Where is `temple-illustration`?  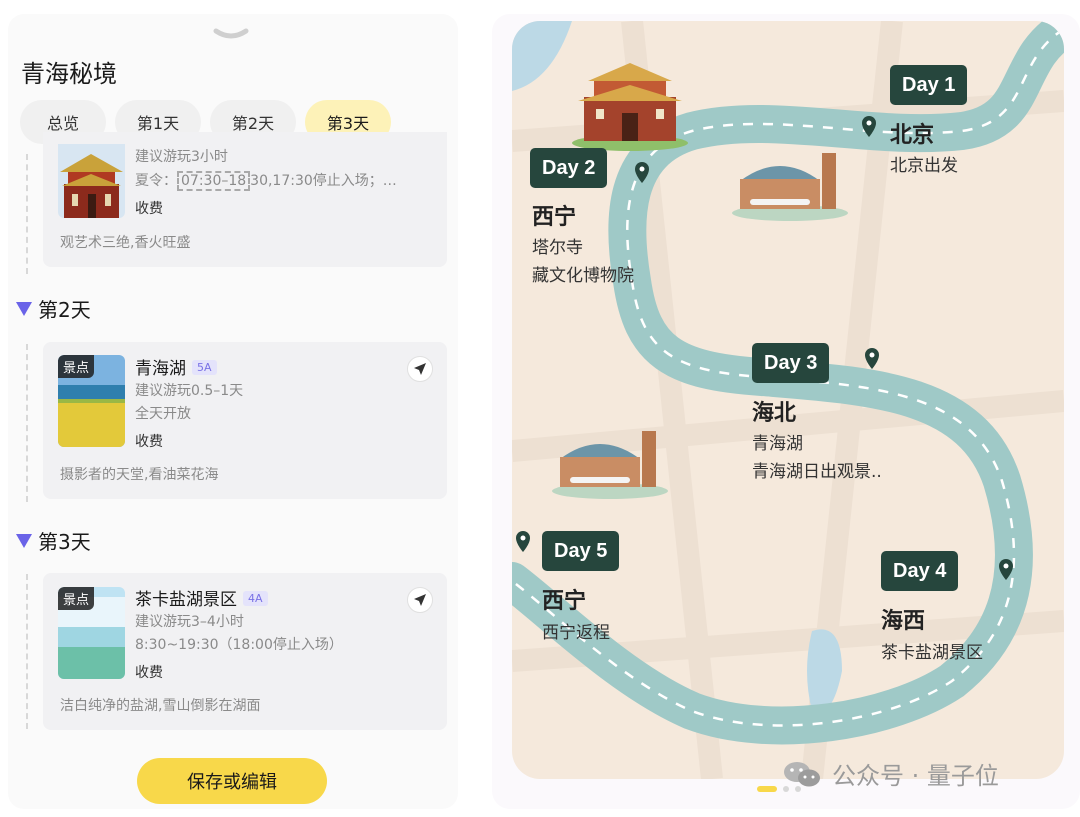 temple-illustration is located at coordinates (630, 107).